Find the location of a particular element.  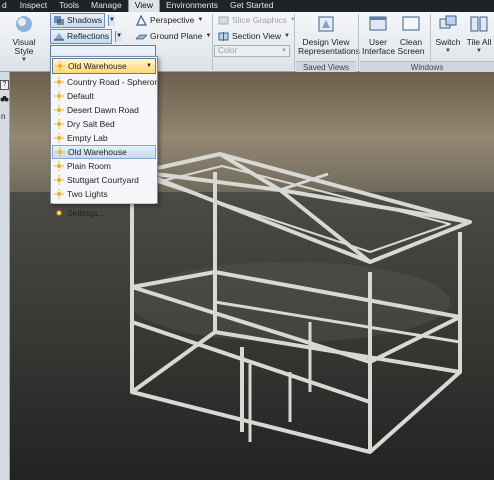

help-icon: ? is located at coordinates (4, 85).